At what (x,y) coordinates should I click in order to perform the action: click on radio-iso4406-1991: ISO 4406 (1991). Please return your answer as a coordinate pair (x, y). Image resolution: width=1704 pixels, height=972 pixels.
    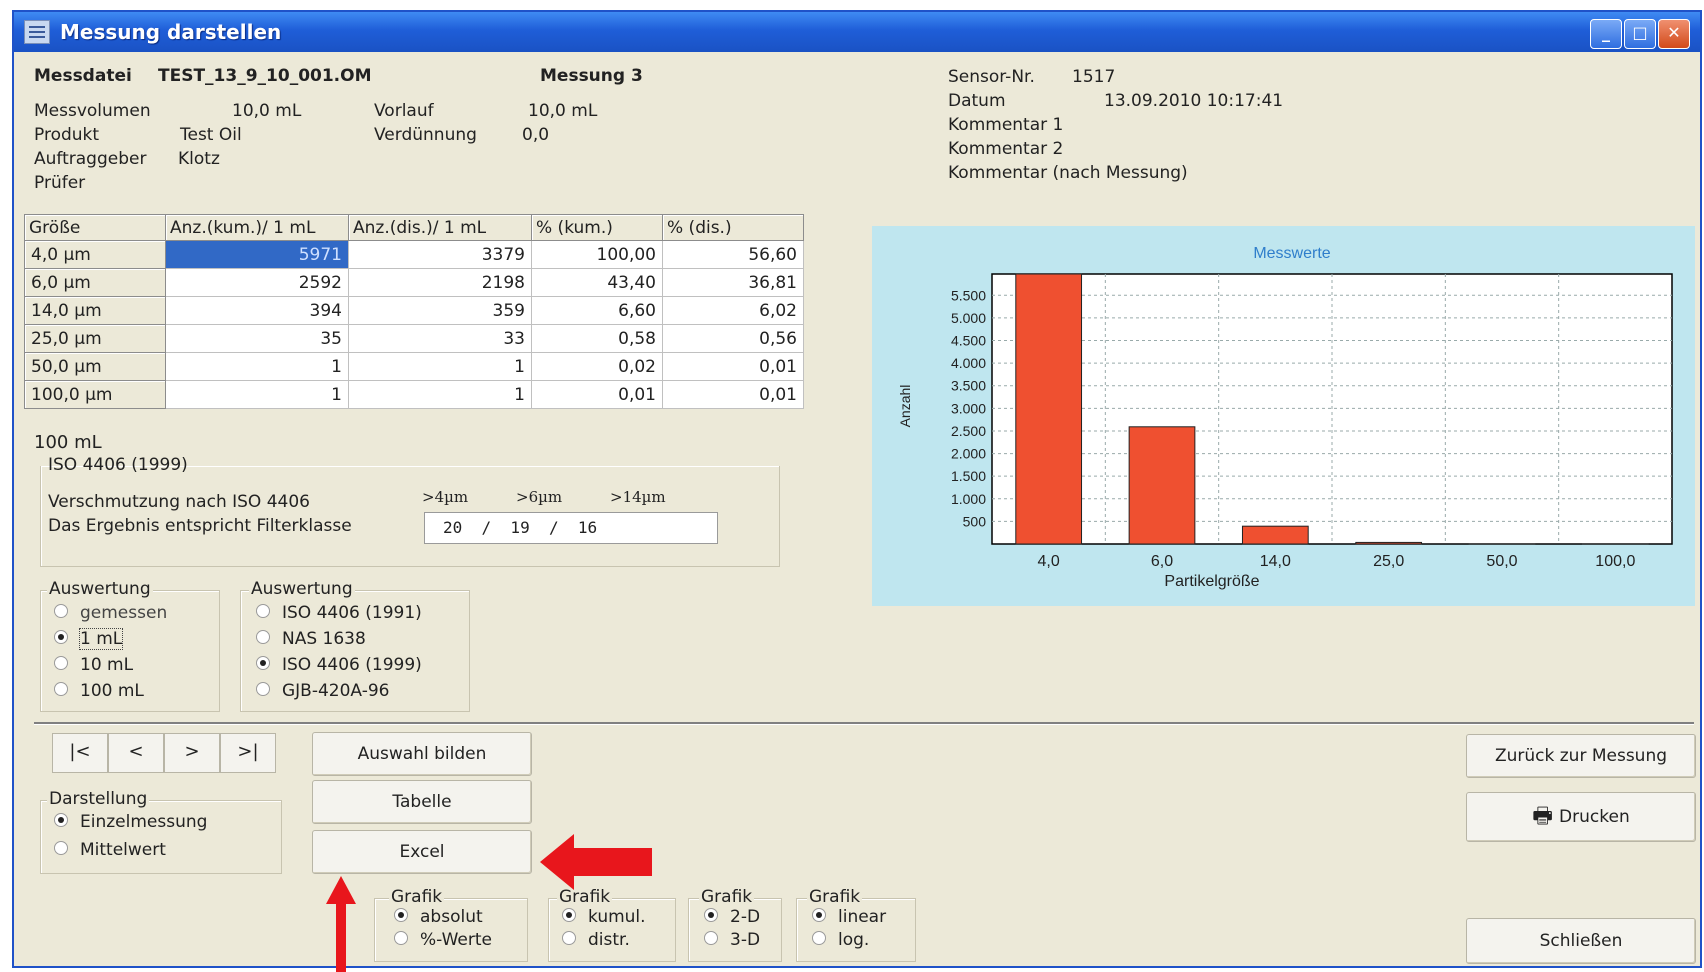
    Looking at the image, I should click on (339, 613).